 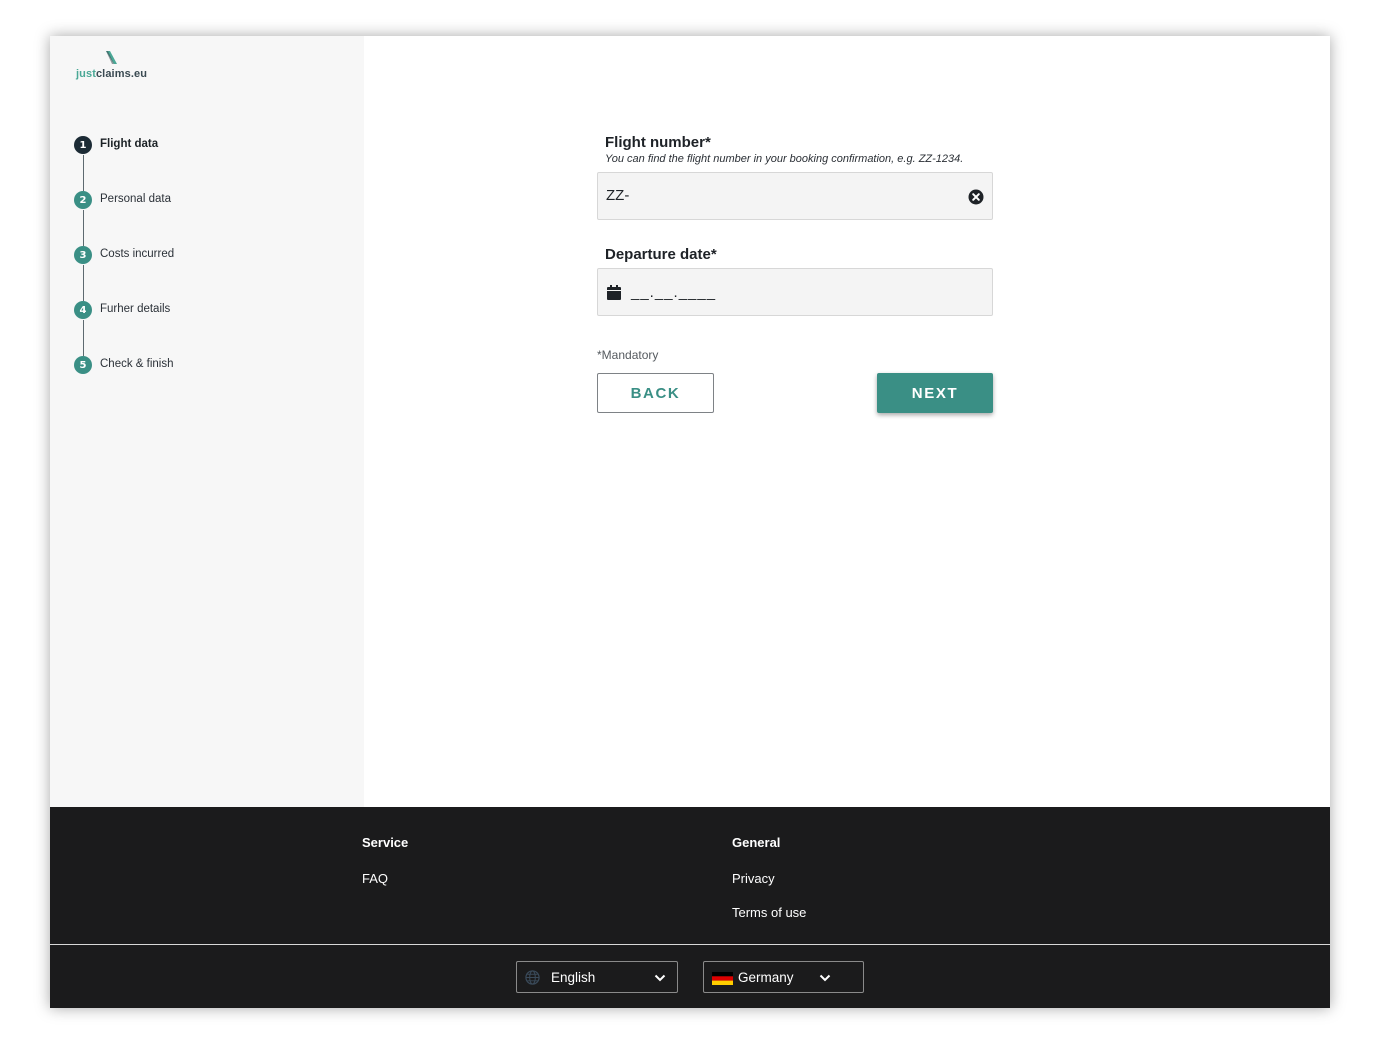 I want to click on step-number: 5, so click(x=83, y=365).